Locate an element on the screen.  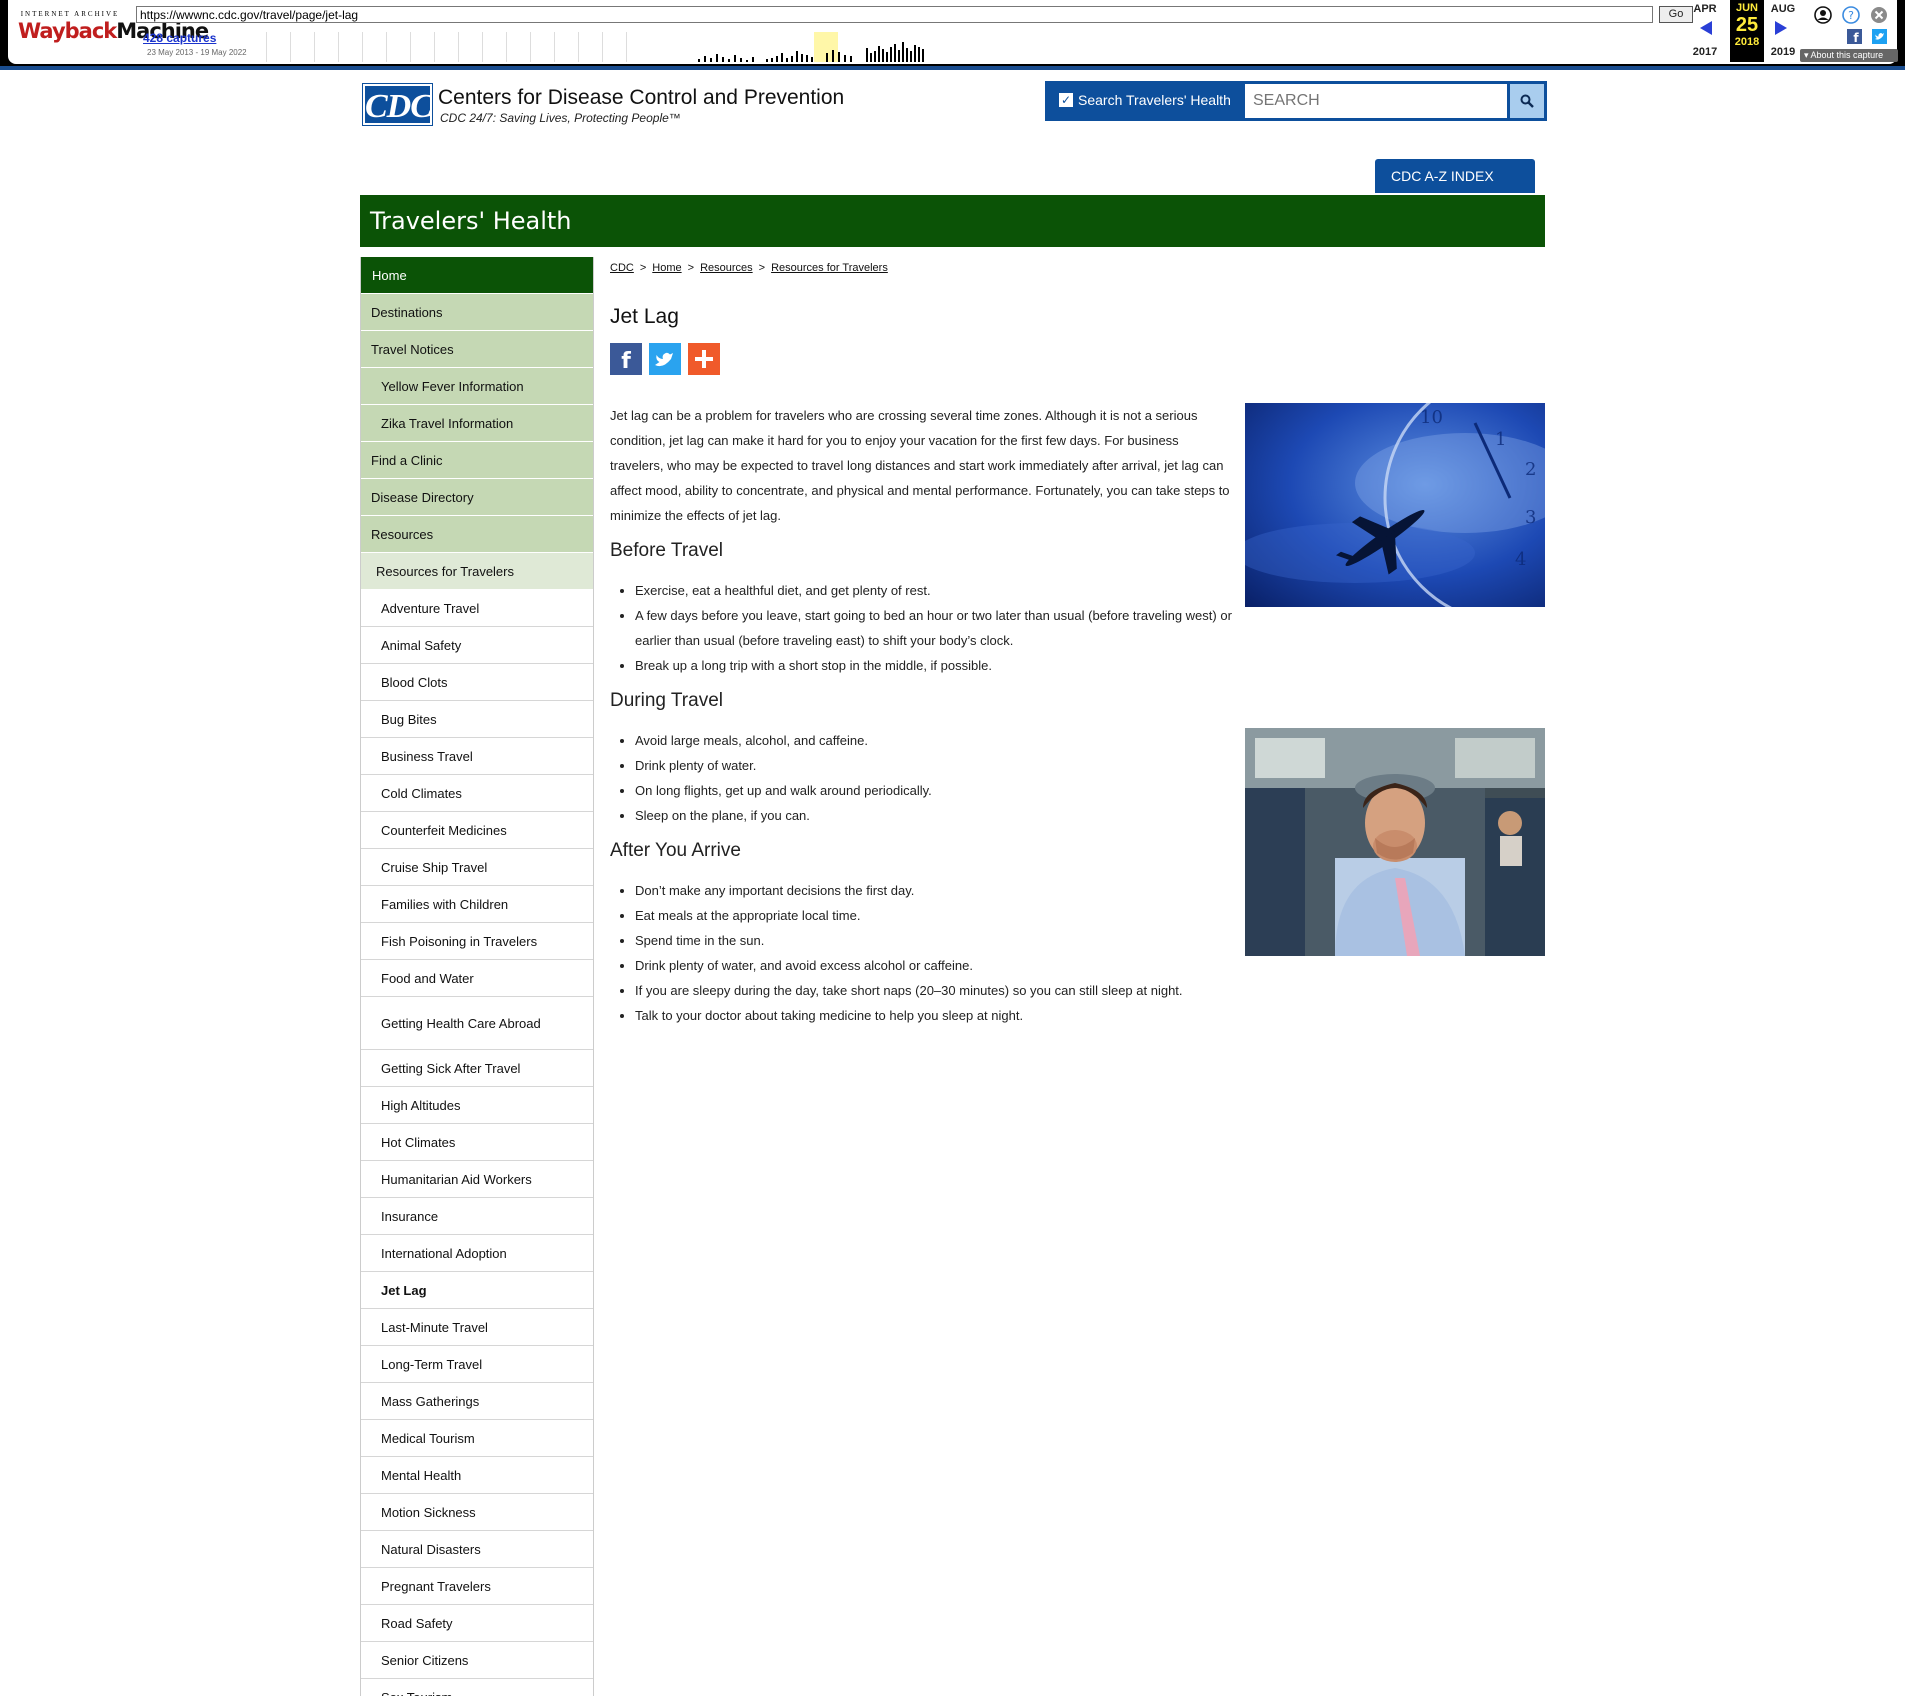
nav-item-disease-directory: Disease Directory is located at coordinates (477, 497).